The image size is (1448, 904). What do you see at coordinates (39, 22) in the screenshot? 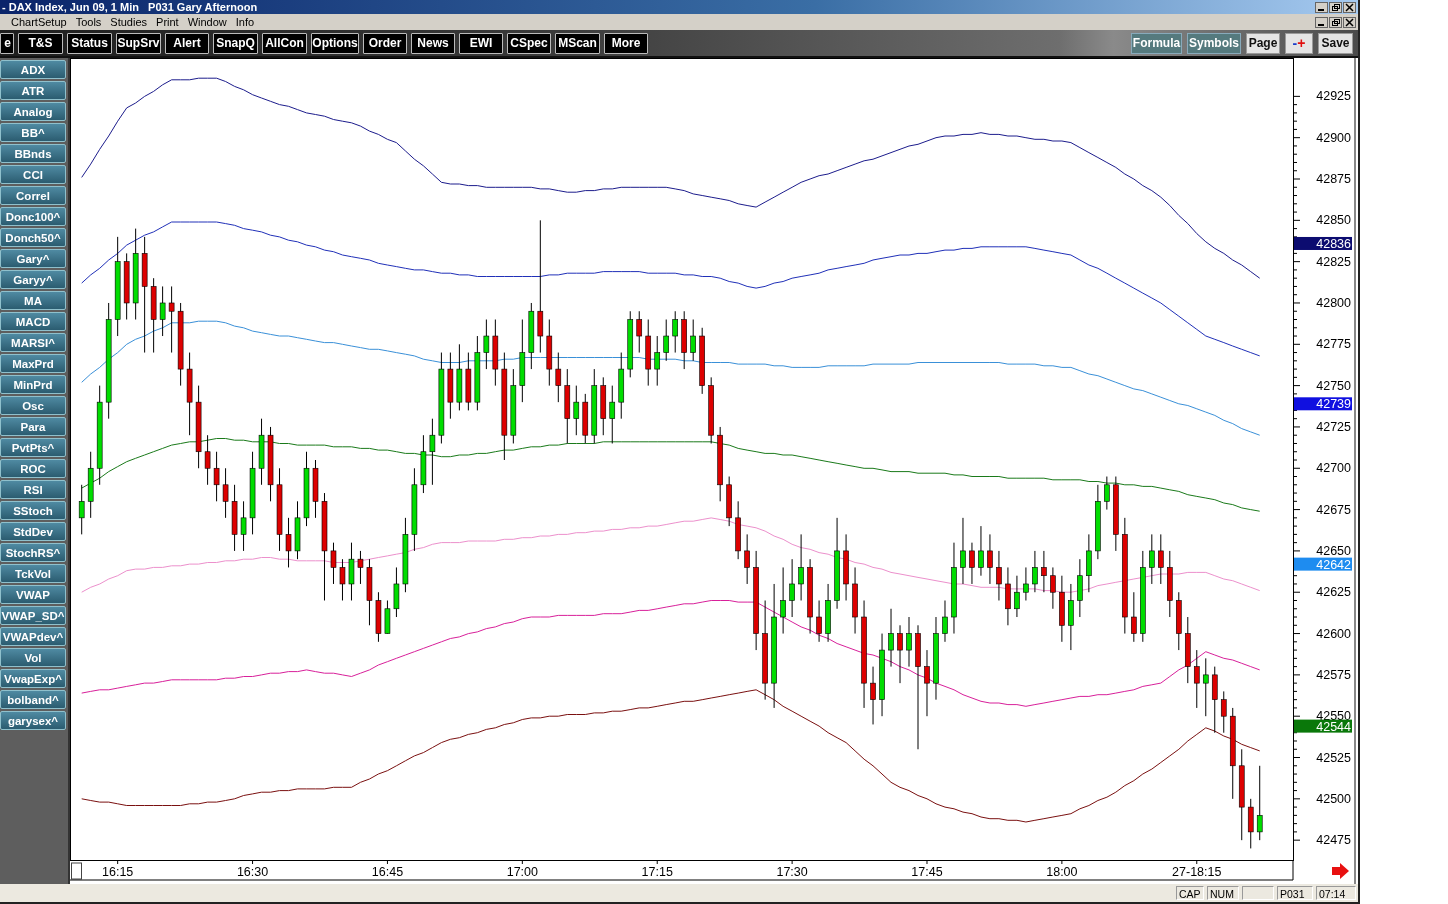
I see `menu-item: ChartSetup` at bounding box center [39, 22].